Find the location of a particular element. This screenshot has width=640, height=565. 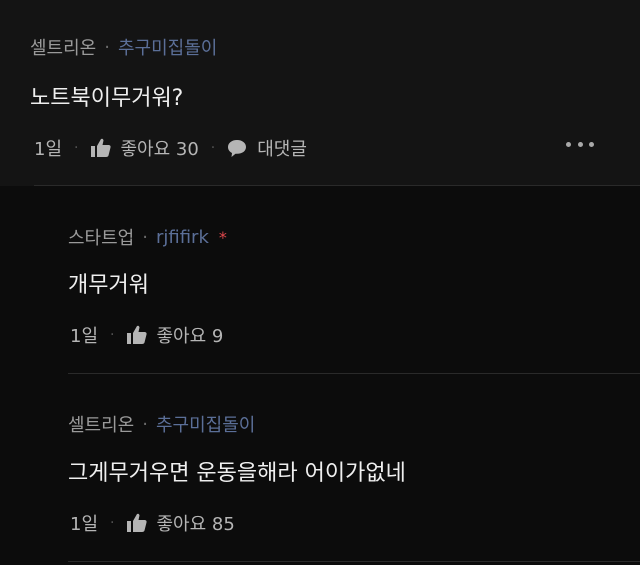

more-dots-icon is located at coordinates (580, 144).